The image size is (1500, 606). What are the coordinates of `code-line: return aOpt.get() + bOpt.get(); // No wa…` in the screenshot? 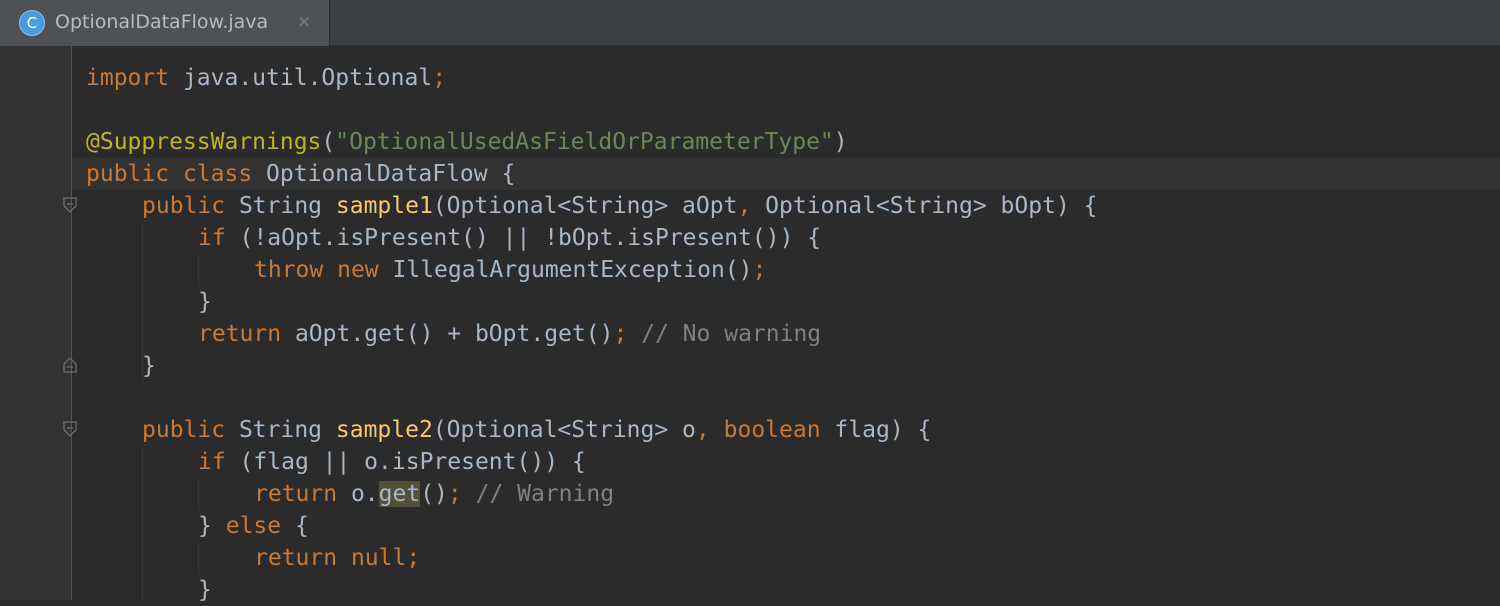 It's located at (510, 334).